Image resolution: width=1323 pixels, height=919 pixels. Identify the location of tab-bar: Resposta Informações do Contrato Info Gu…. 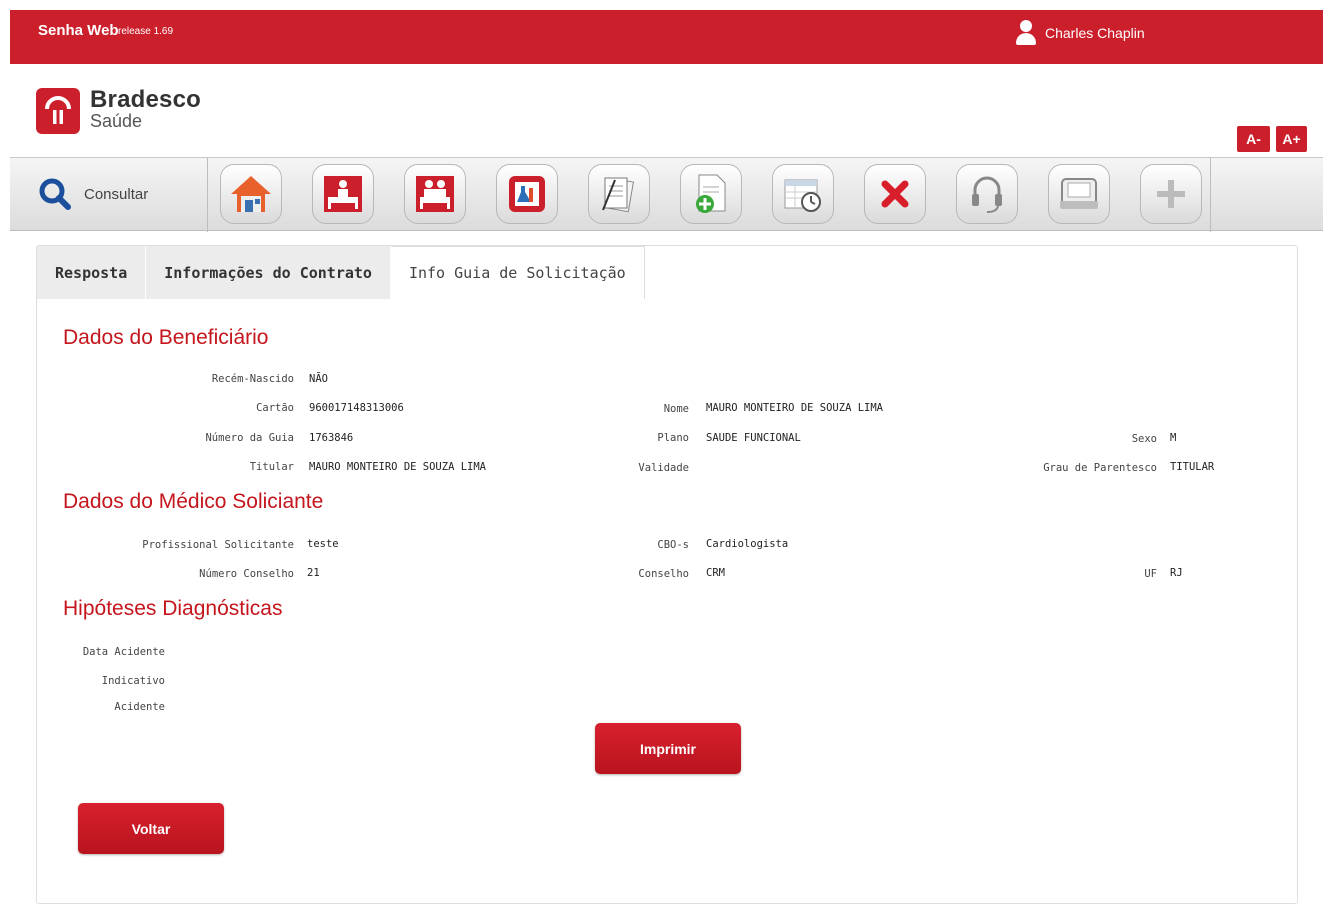
(341, 272).